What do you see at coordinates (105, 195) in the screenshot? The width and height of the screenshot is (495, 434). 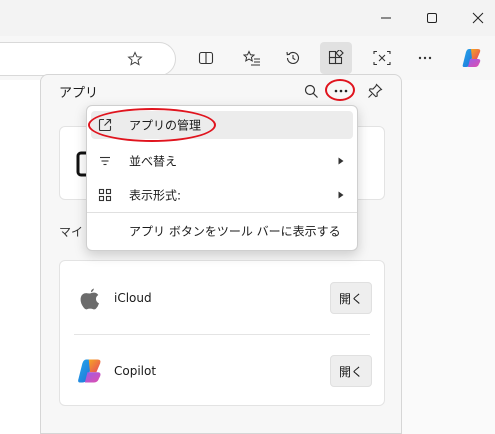 I see `grid-icon` at bounding box center [105, 195].